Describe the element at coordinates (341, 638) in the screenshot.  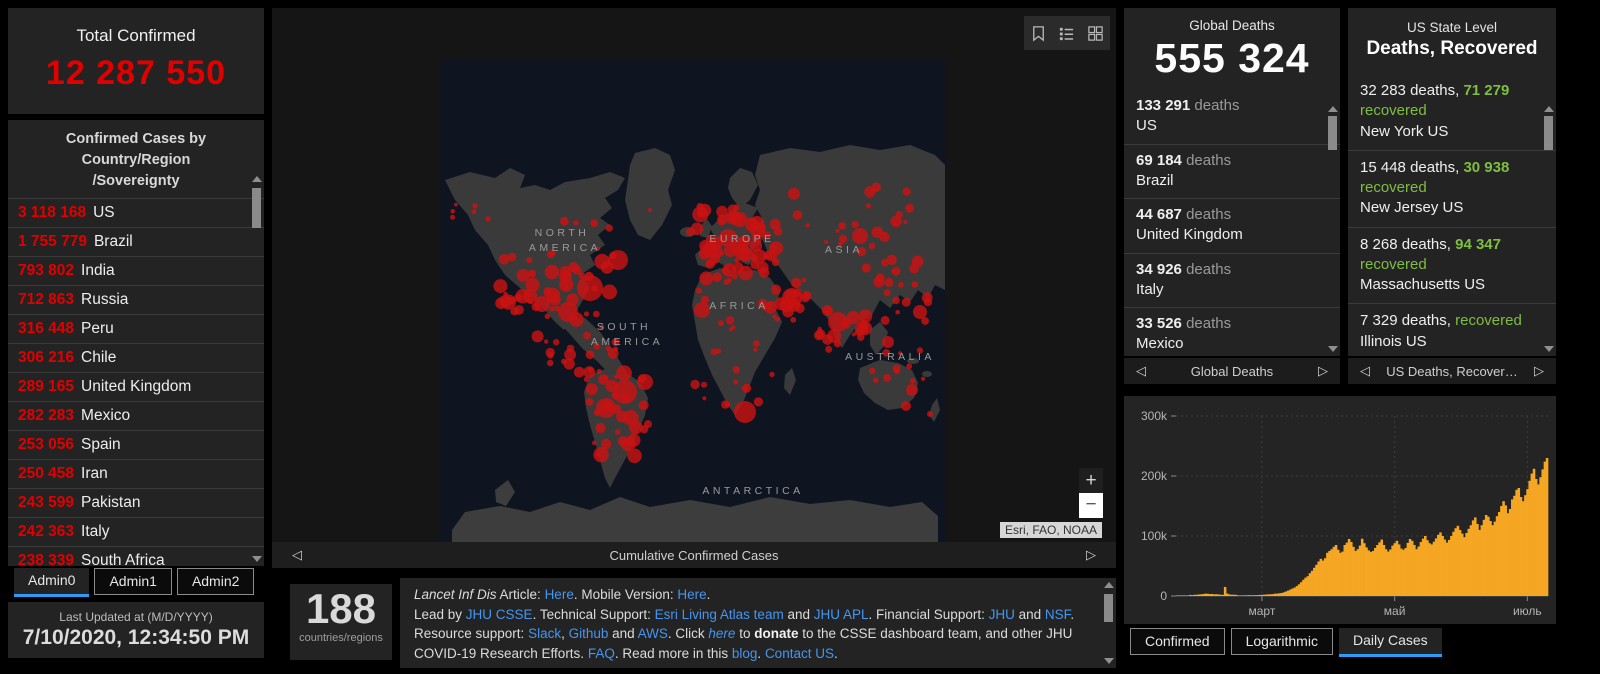
I see `countries-count-label: countries/regions` at that location.